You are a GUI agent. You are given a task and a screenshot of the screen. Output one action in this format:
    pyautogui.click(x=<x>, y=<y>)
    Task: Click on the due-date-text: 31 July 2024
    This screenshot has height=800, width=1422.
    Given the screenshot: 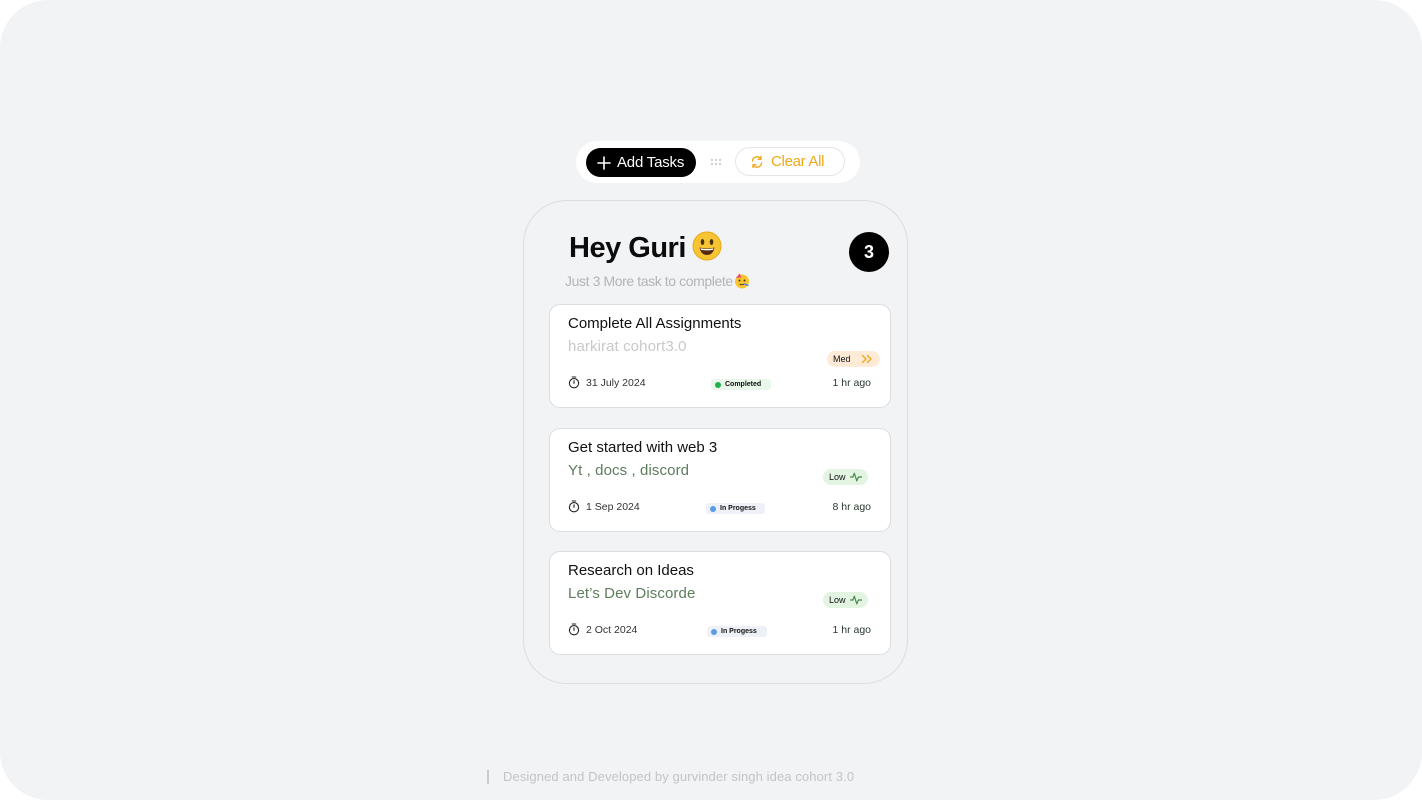 What is the action you would take?
    pyautogui.click(x=616, y=382)
    